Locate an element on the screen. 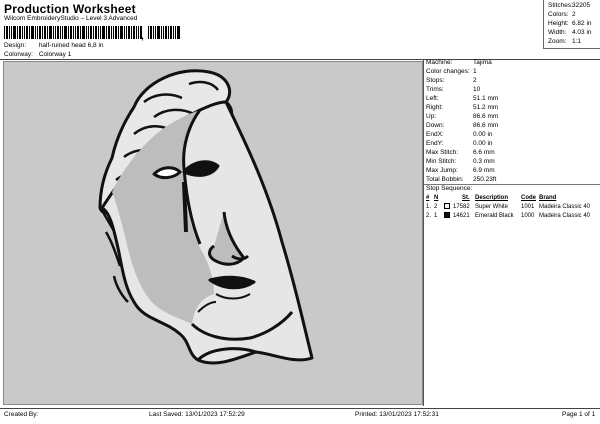 This screenshot has height=424, width=600. col-header-description: Description is located at coordinates (492, 198).